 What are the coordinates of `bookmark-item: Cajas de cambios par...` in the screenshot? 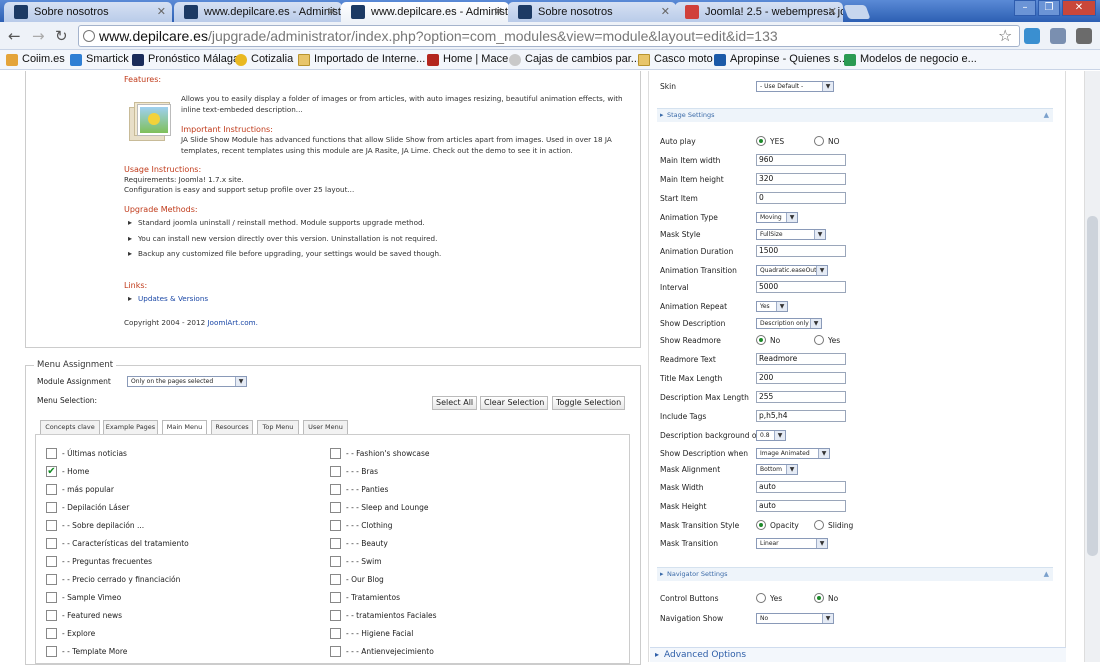 It's located at (574, 59).